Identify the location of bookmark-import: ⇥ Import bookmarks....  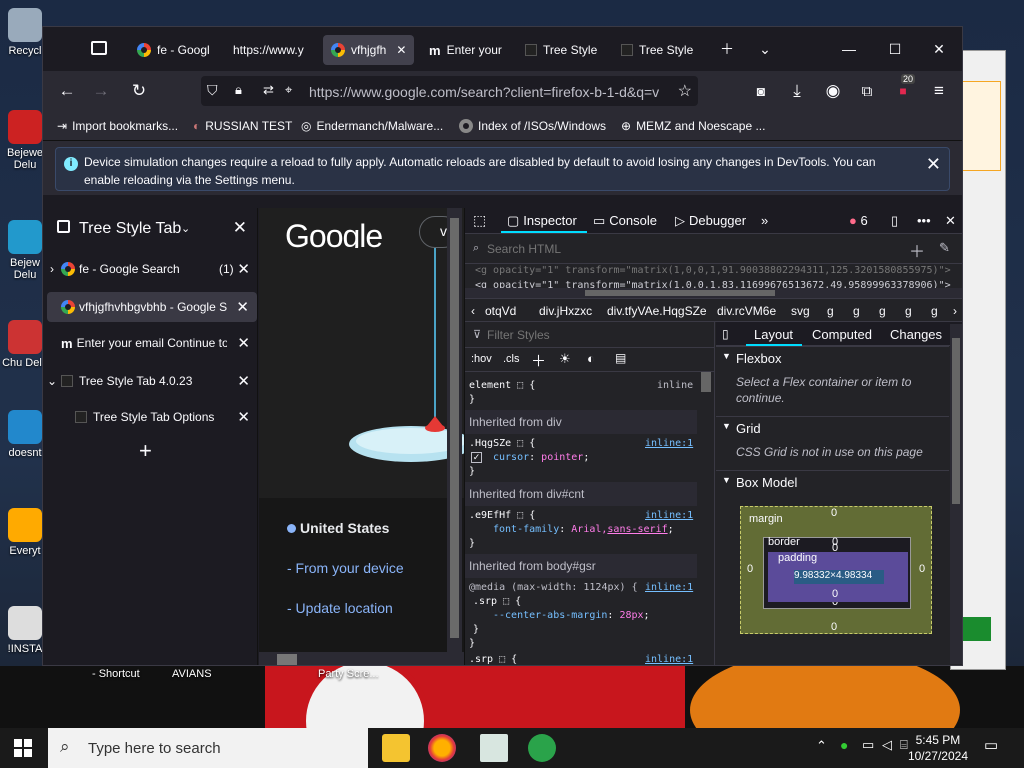
(117, 126).